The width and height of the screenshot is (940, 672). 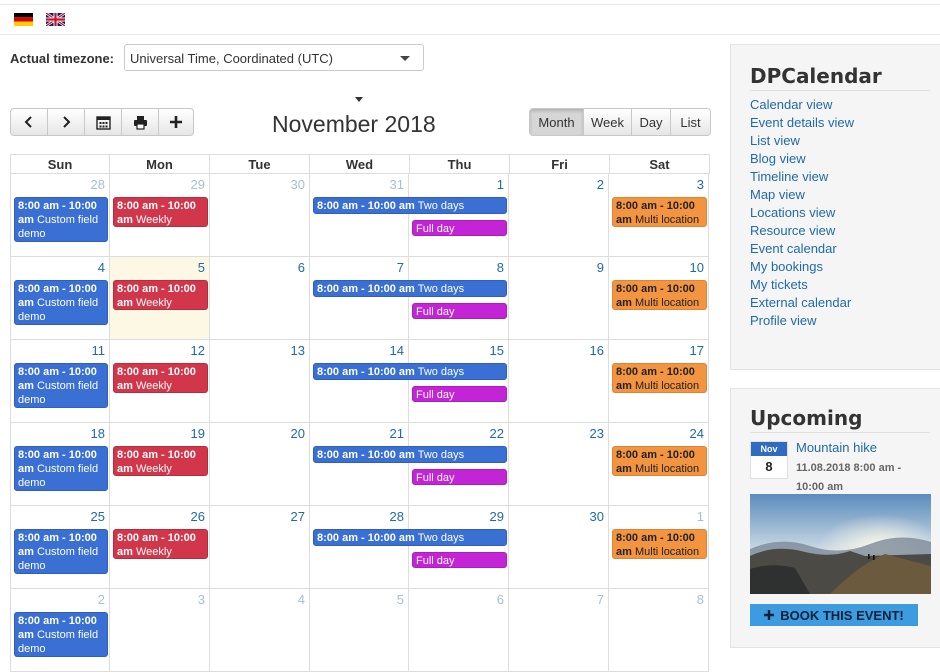 I want to click on caret-down-icon, so click(x=359, y=99).